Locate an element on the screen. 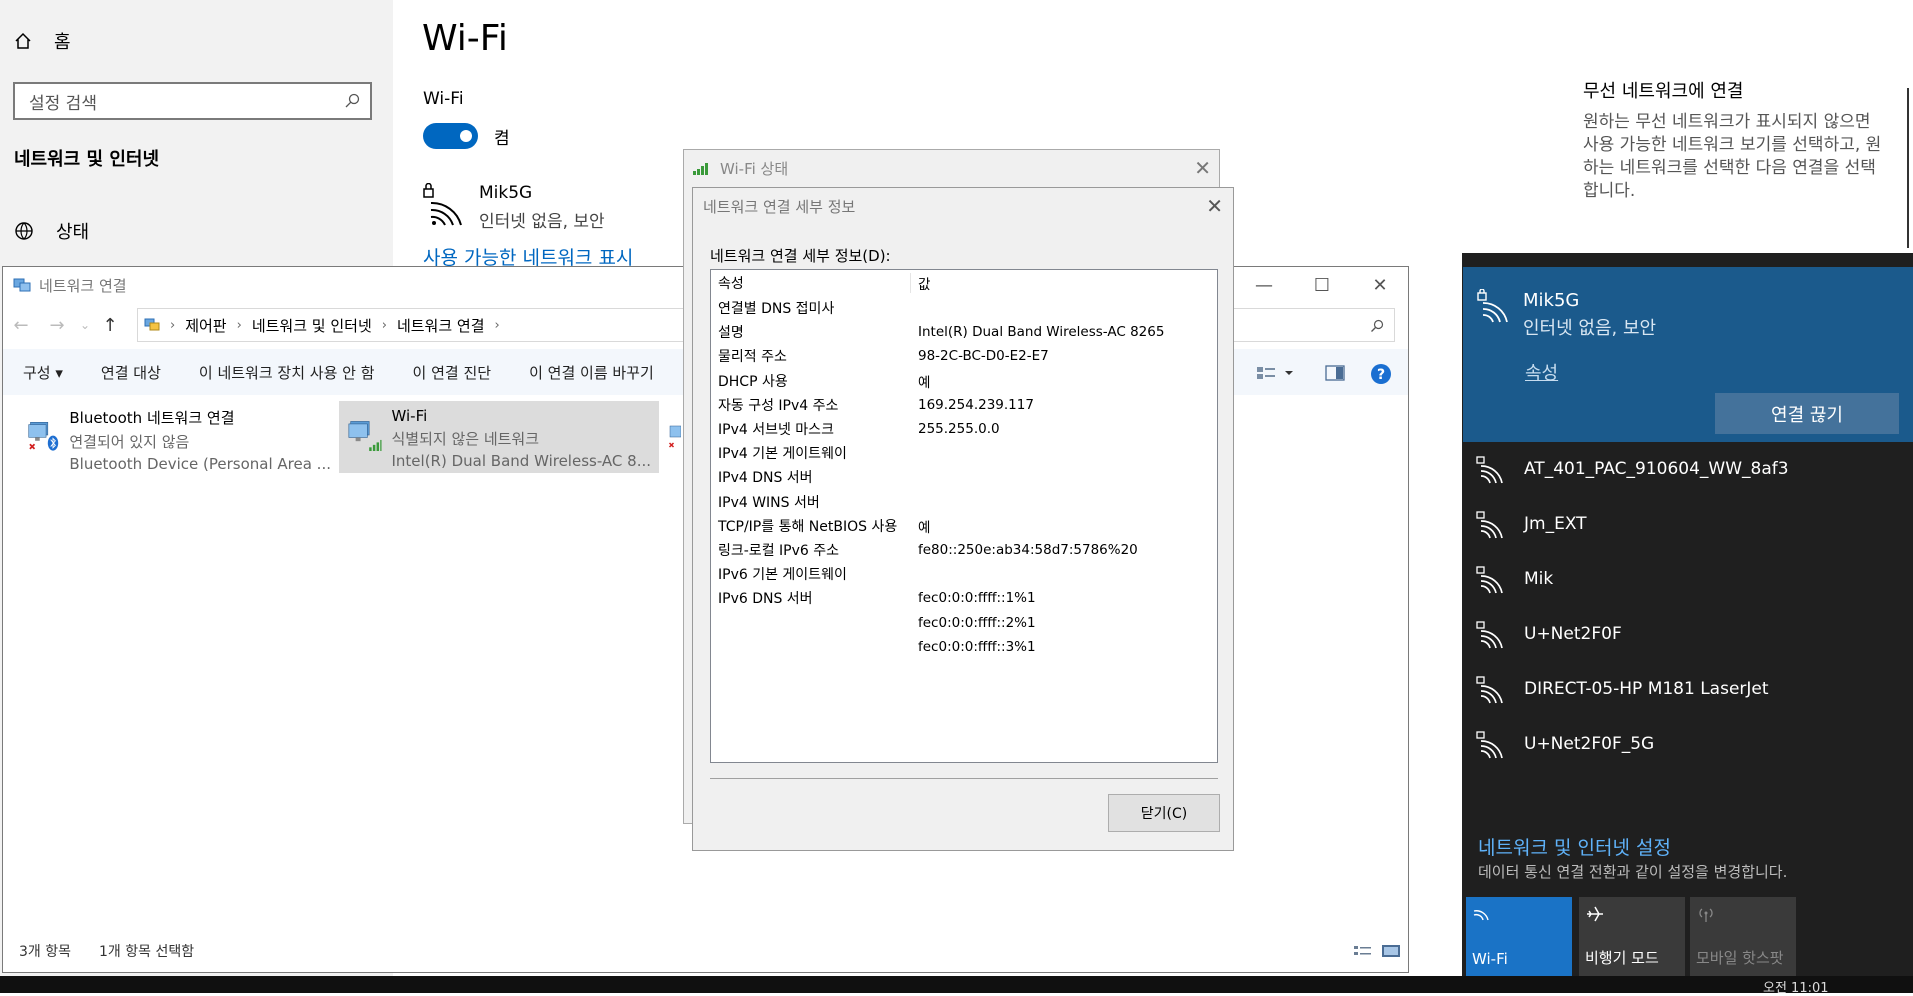  flyout-network-name: Jm_EXT is located at coordinates (1555, 524).